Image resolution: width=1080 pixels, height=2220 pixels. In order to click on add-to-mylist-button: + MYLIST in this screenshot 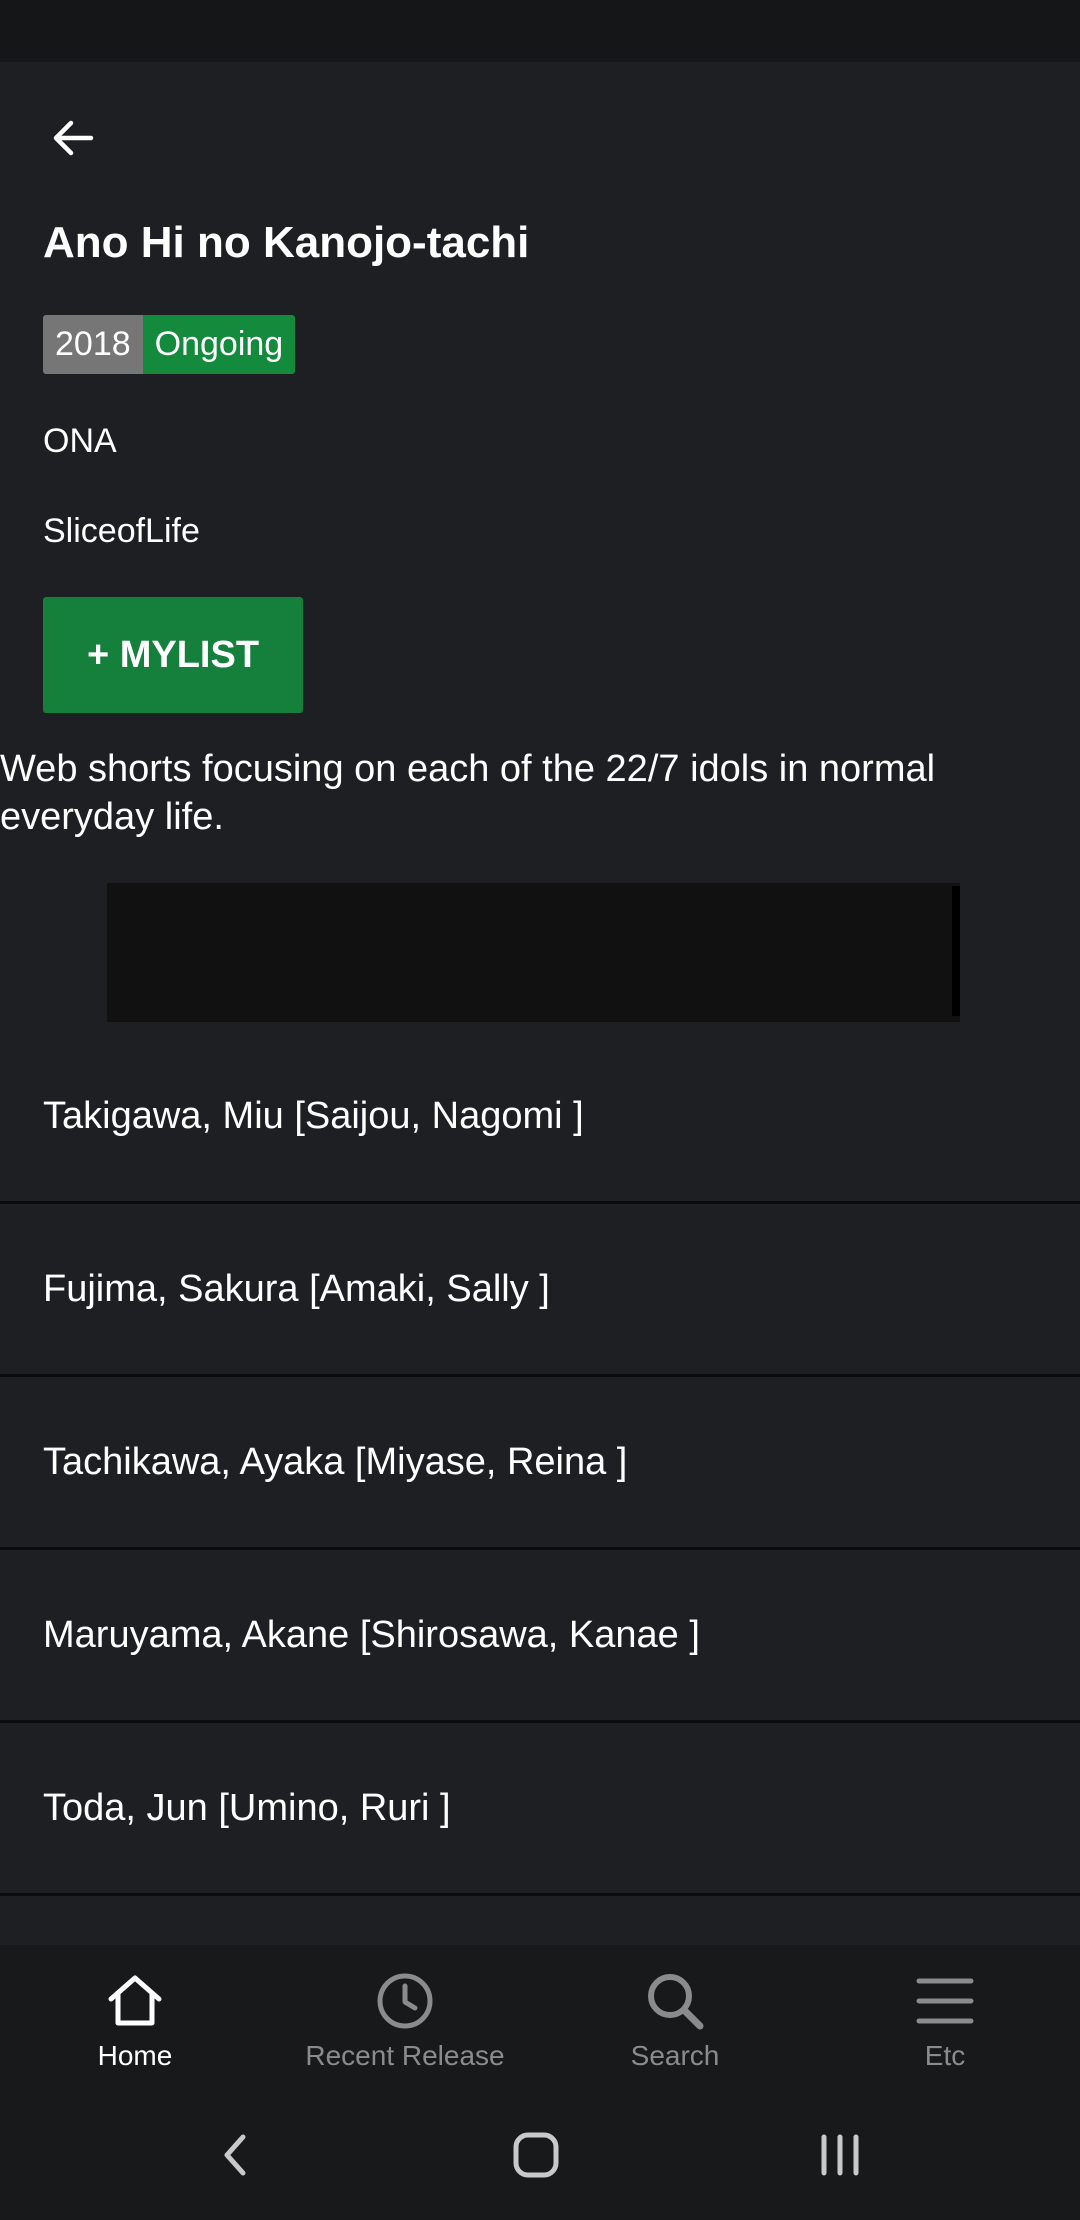, I will do `click(173, 655)`.